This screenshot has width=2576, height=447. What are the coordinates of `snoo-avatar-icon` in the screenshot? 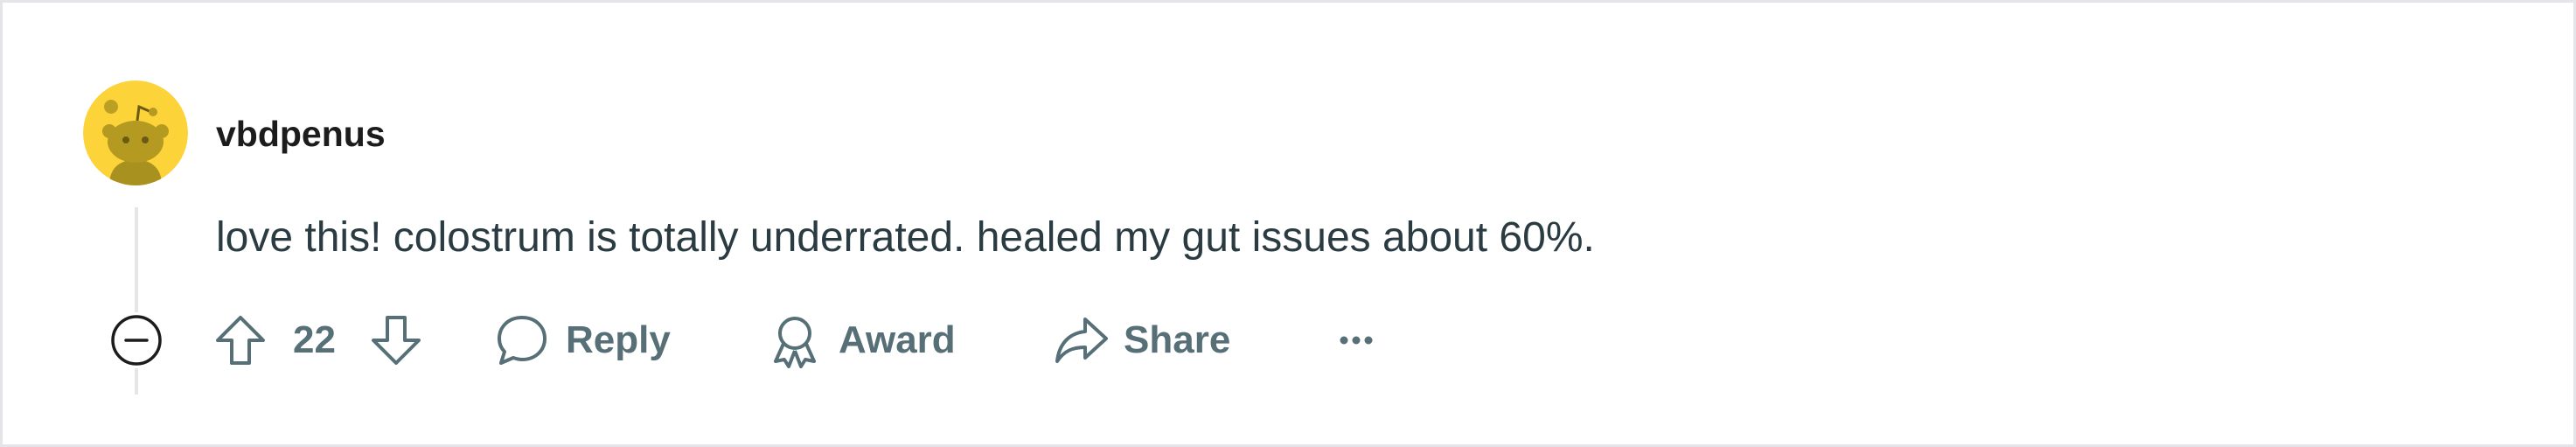 It's located at (135, 132).